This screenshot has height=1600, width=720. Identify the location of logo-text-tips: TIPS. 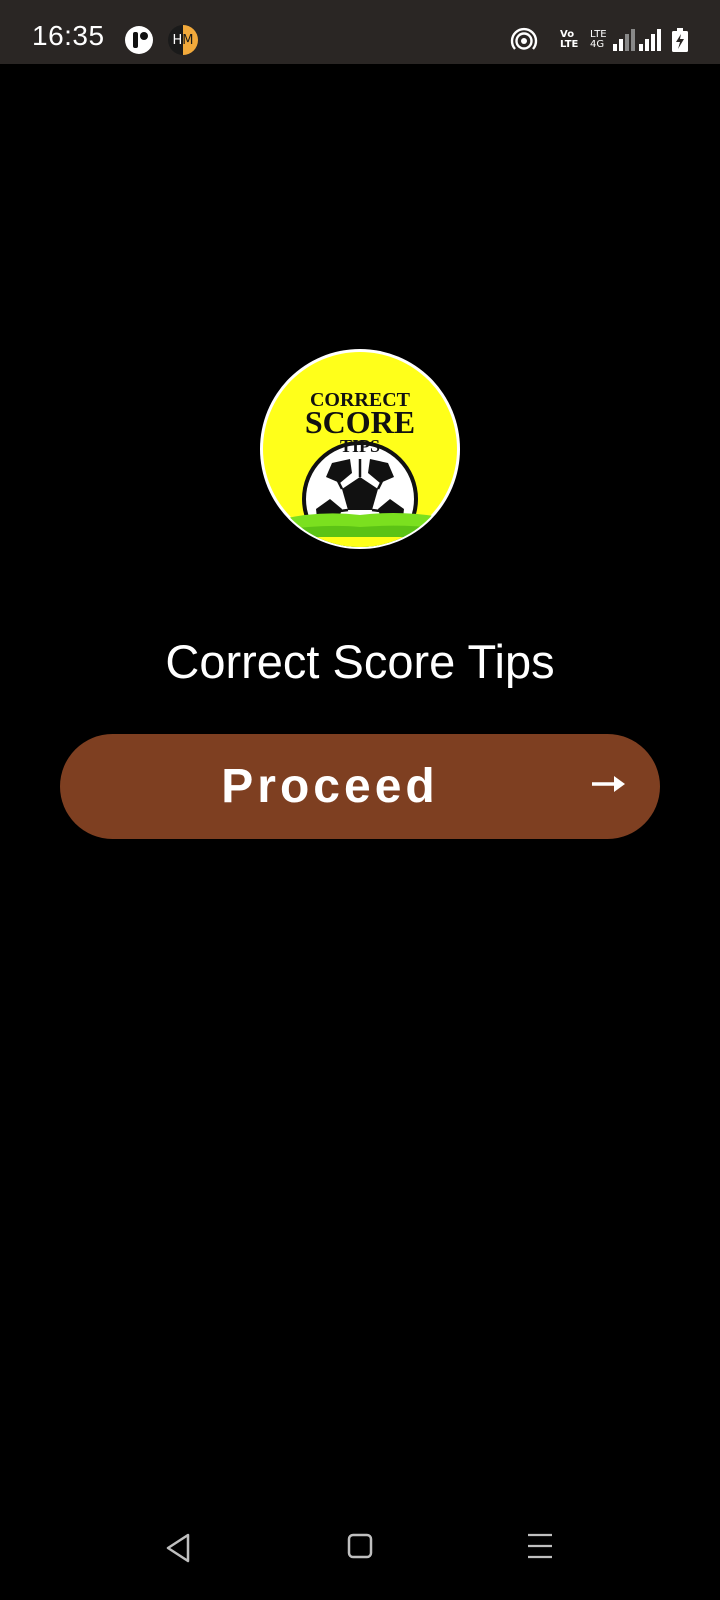
(360, 446).